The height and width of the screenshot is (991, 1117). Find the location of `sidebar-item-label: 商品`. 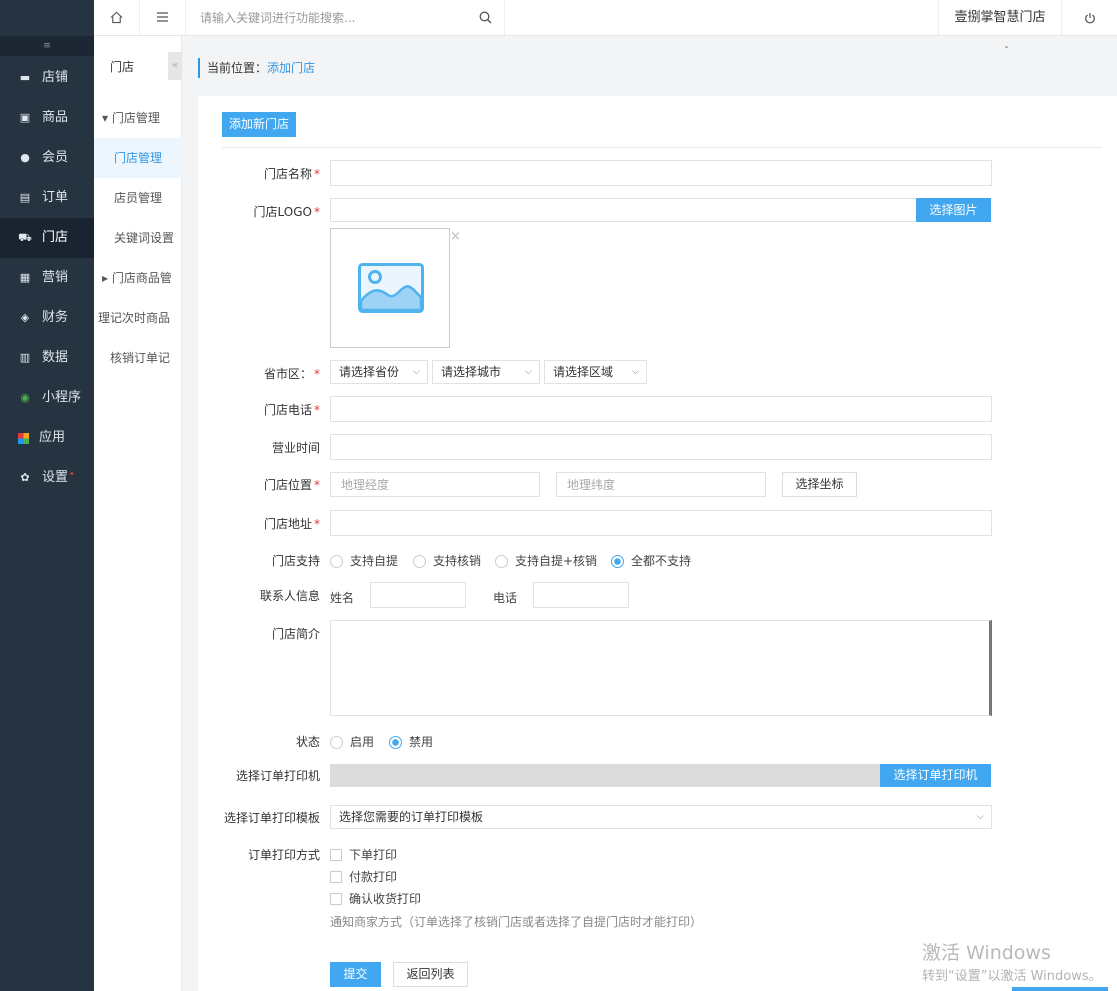

sidebar-item-label: 商品 is located at coordinates (55, 117).